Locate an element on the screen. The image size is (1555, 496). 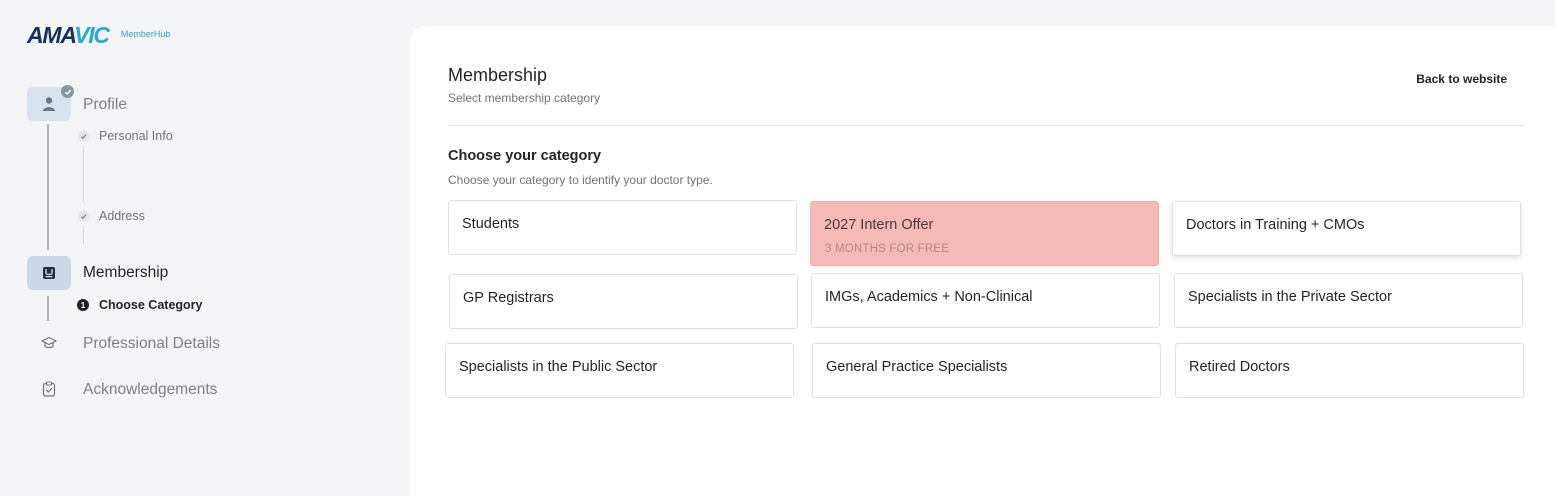
section-title: Choose your category is located at coordinates (525, 156).